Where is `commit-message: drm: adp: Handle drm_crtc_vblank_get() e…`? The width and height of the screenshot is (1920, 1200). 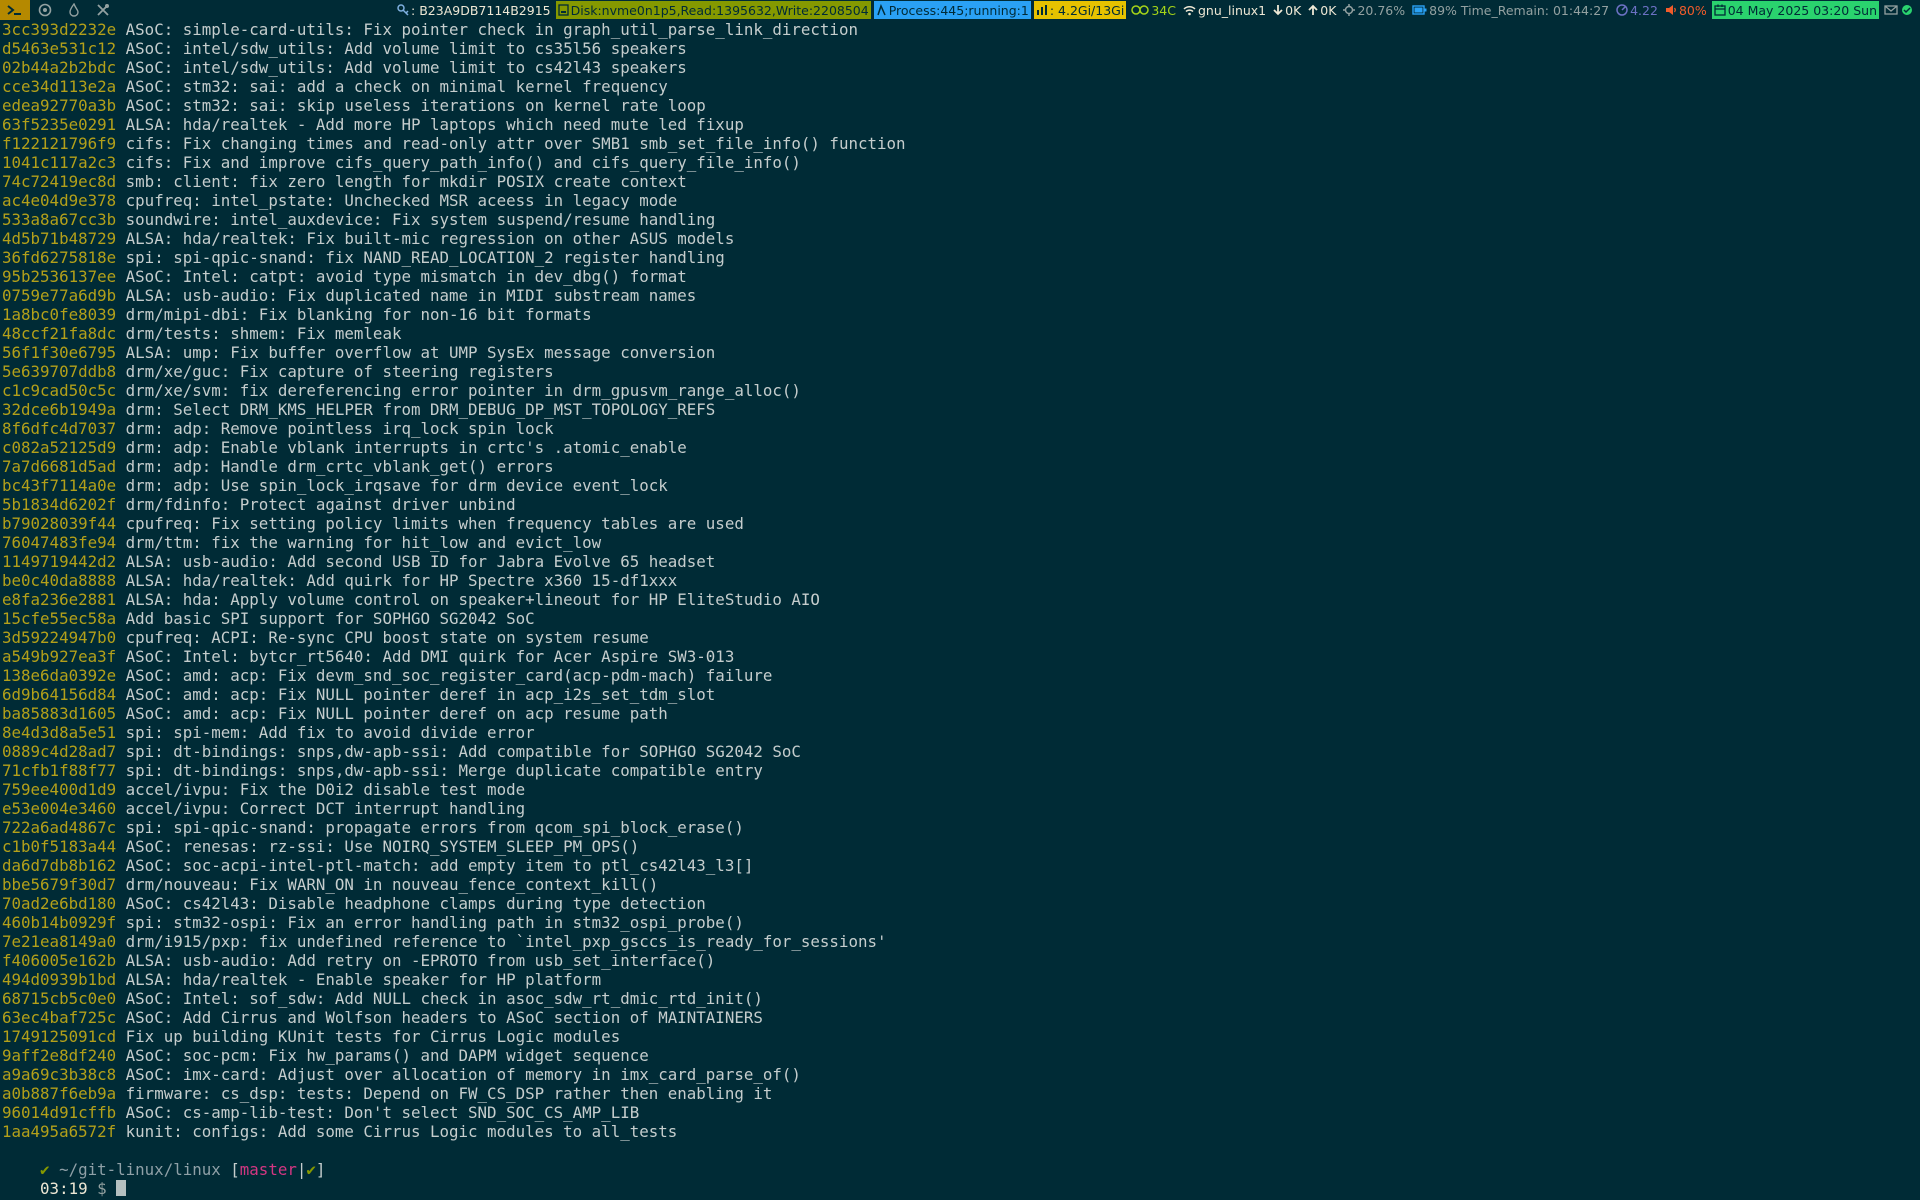
commit-message: drm: adp: Handle drm_crtc_vblank_get() e… is located at coordinates (339, 466).